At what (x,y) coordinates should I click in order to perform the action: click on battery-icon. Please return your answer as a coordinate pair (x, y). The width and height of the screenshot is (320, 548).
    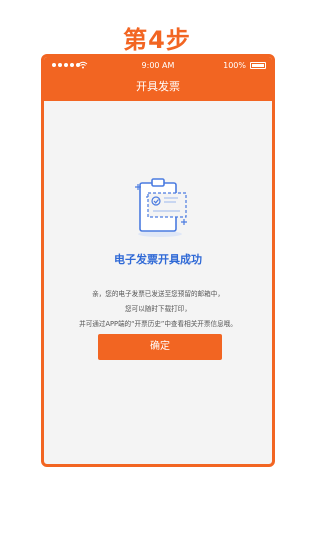
    Looking at the image, I should click on (258, 65).